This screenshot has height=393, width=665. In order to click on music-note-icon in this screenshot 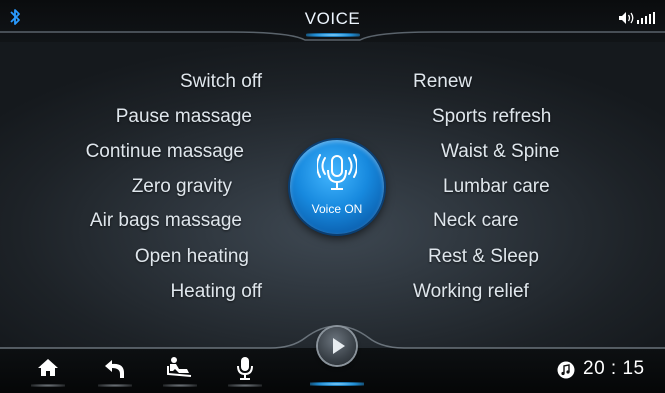, I will do `click(566, 370)`.